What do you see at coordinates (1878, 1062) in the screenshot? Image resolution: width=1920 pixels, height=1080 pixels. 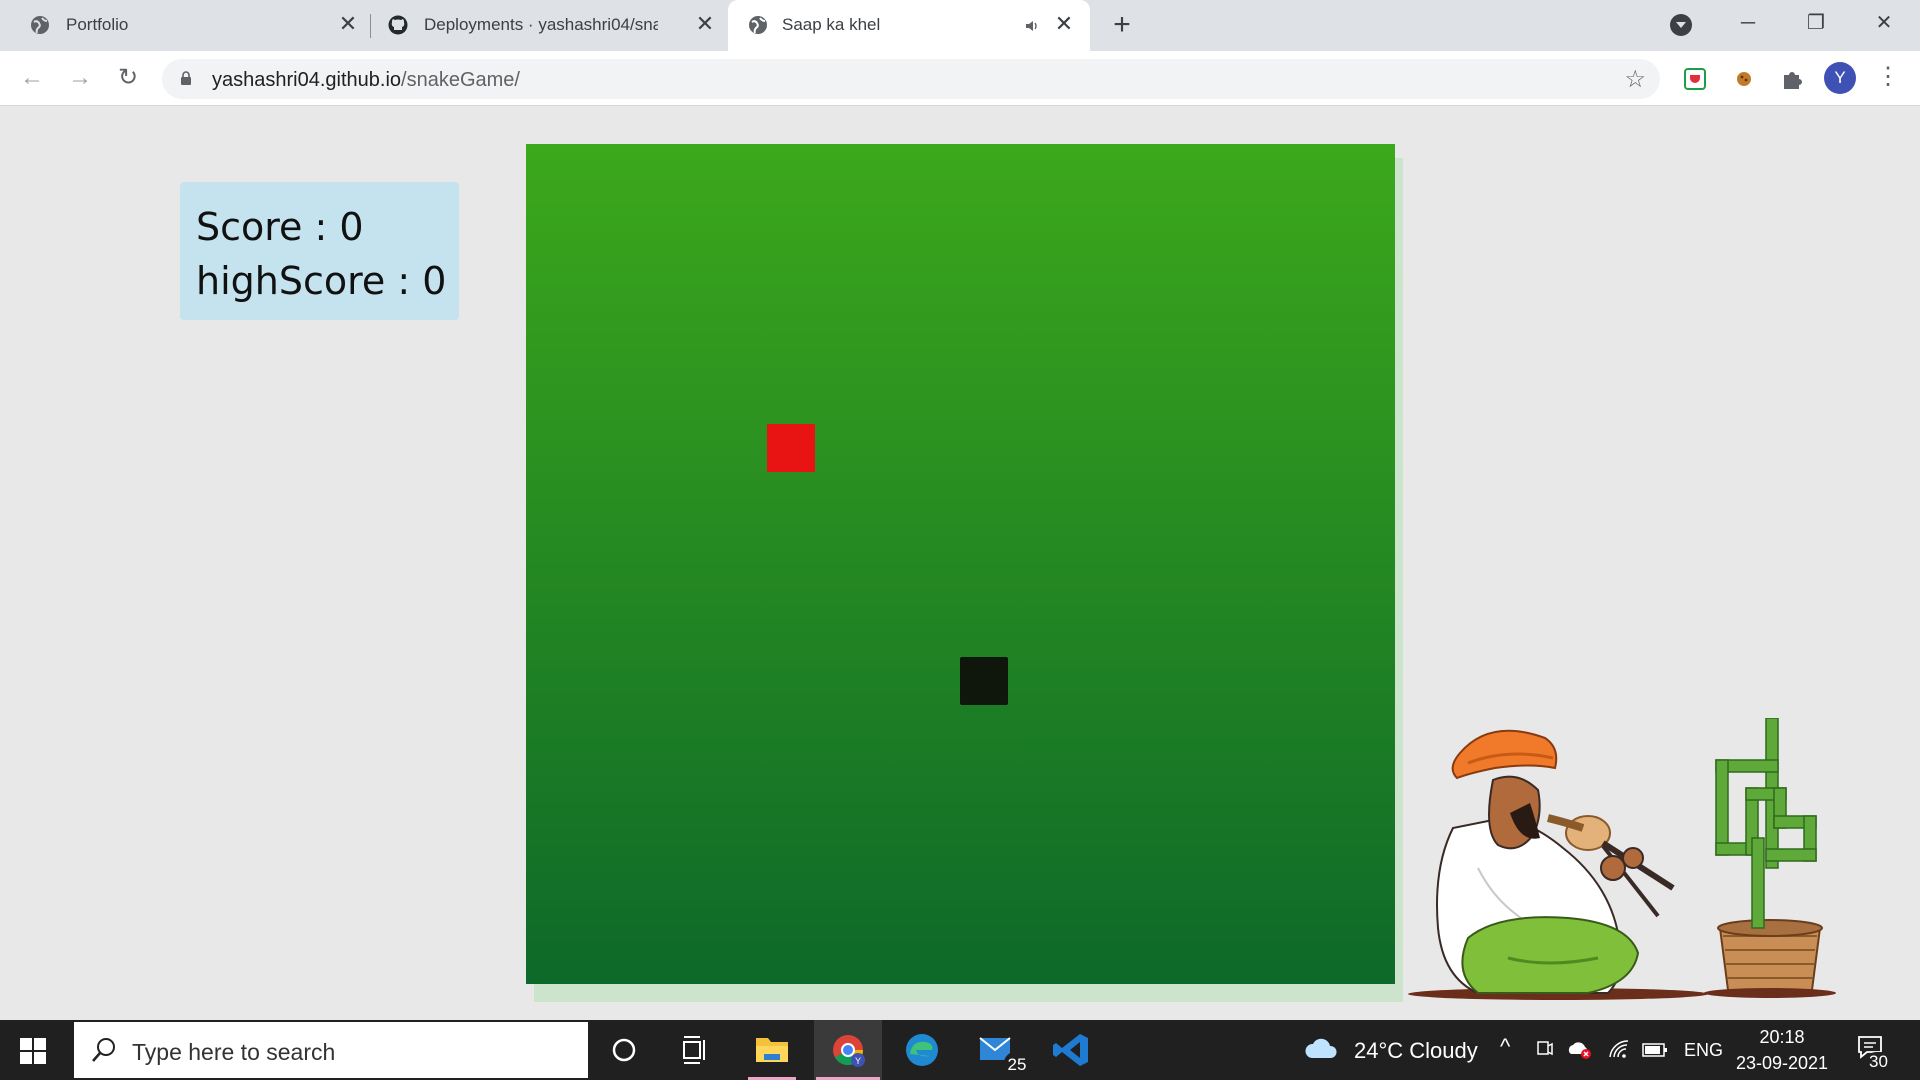 I see `notification-count-badge: 30` at bounding box center [1878, 1062].